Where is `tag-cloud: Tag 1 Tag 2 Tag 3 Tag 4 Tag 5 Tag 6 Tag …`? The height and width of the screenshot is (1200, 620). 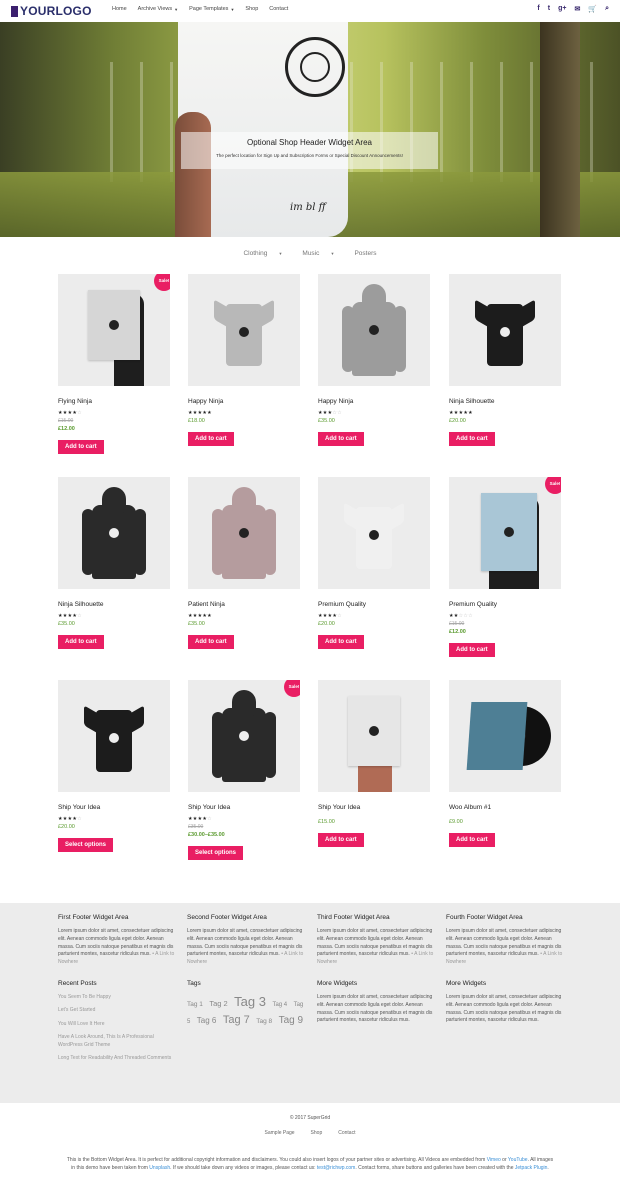 tag-cloud: Tag 1 Tag 2 Tag 3 Tag 4 Tag 5 Tag 6 Tag … is located at coordinates (247, 1011).